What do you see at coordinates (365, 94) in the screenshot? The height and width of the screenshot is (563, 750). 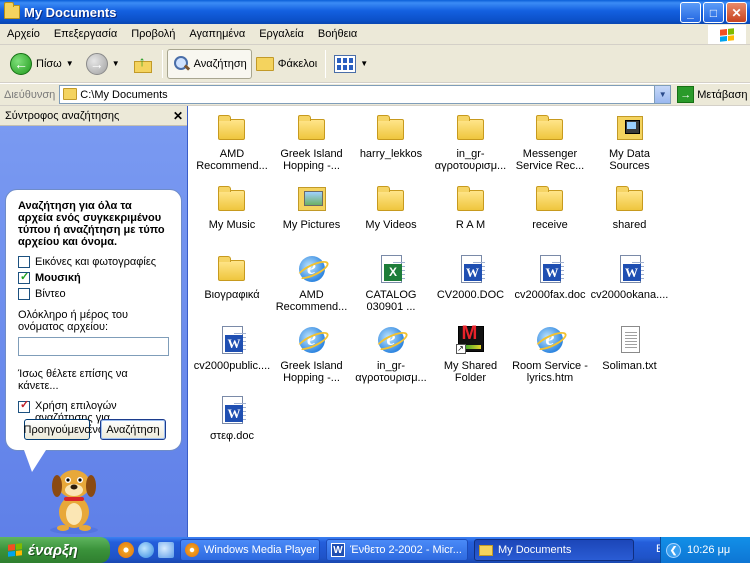 I see `address-input: C:\My Documents ▼` at bounding box center [365, 94].